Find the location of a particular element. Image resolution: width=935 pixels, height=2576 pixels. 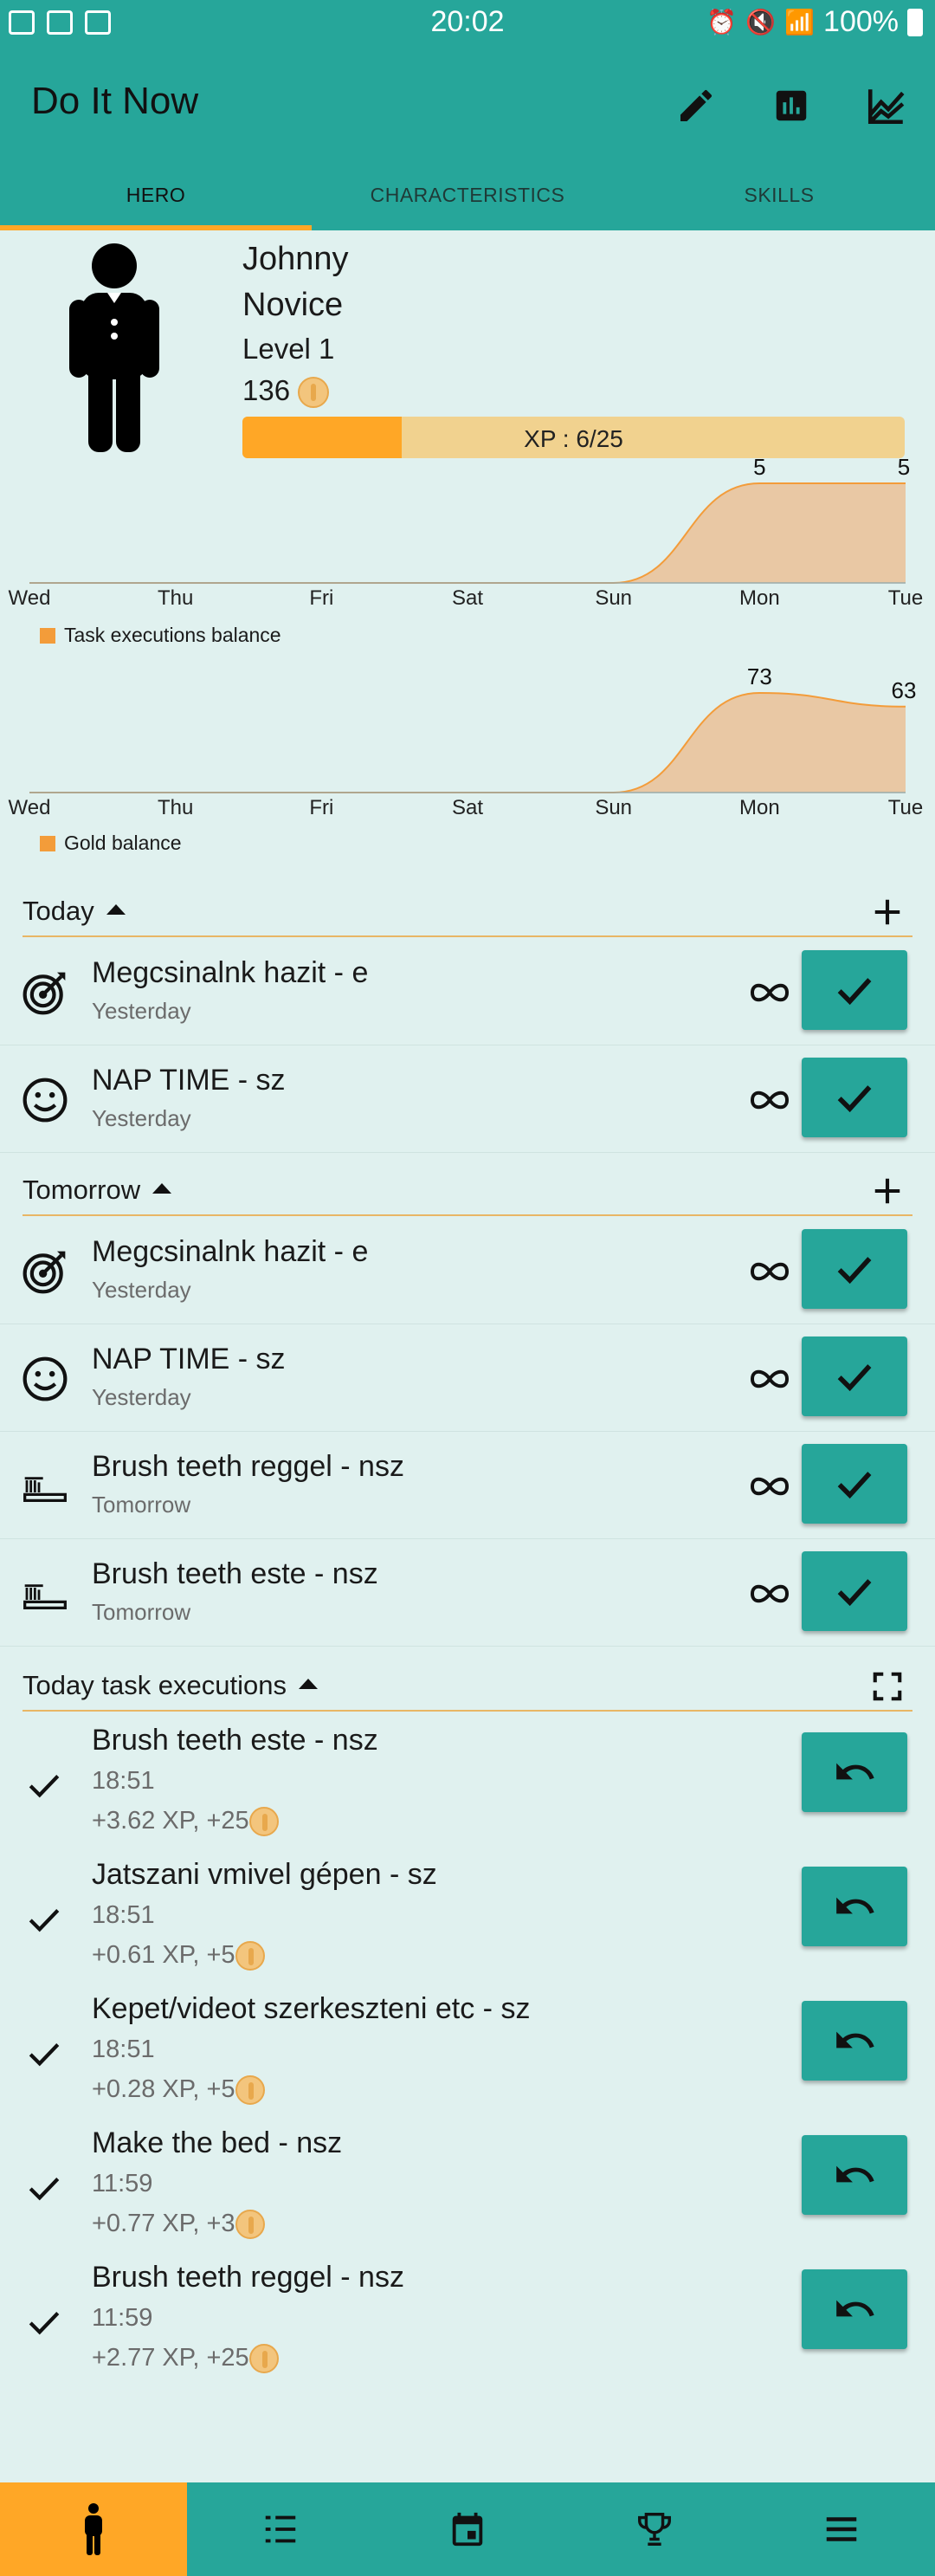

toothbrush-icon is located at coordinates (45, 1596).